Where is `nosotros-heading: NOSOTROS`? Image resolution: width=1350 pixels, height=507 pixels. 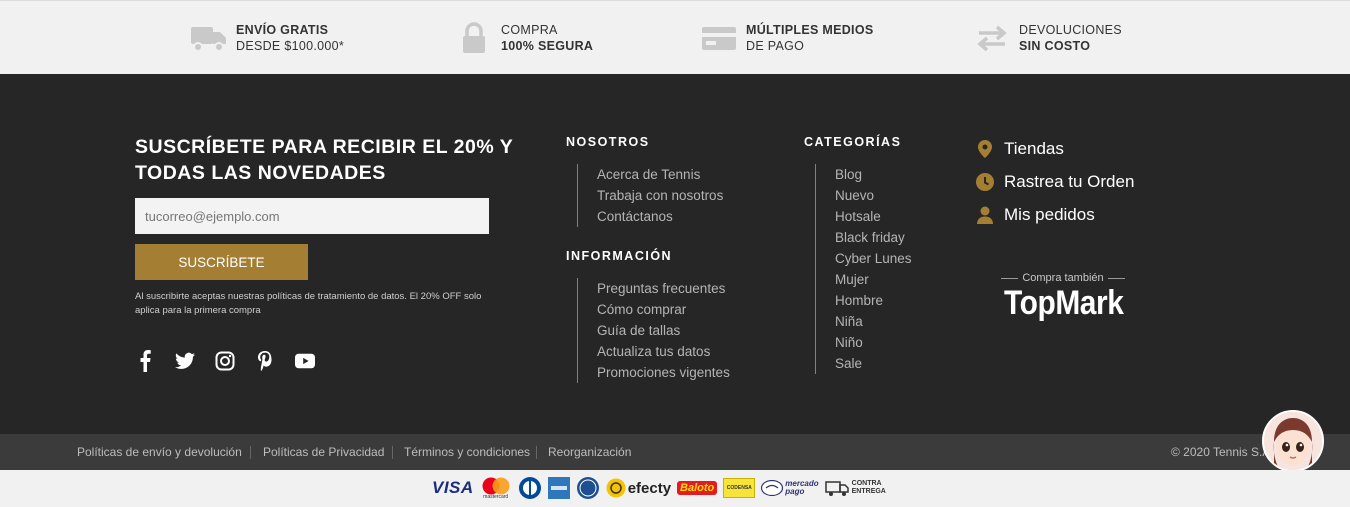
nosotros-heading: NOSOTROS is located at coordinates (608, 142).